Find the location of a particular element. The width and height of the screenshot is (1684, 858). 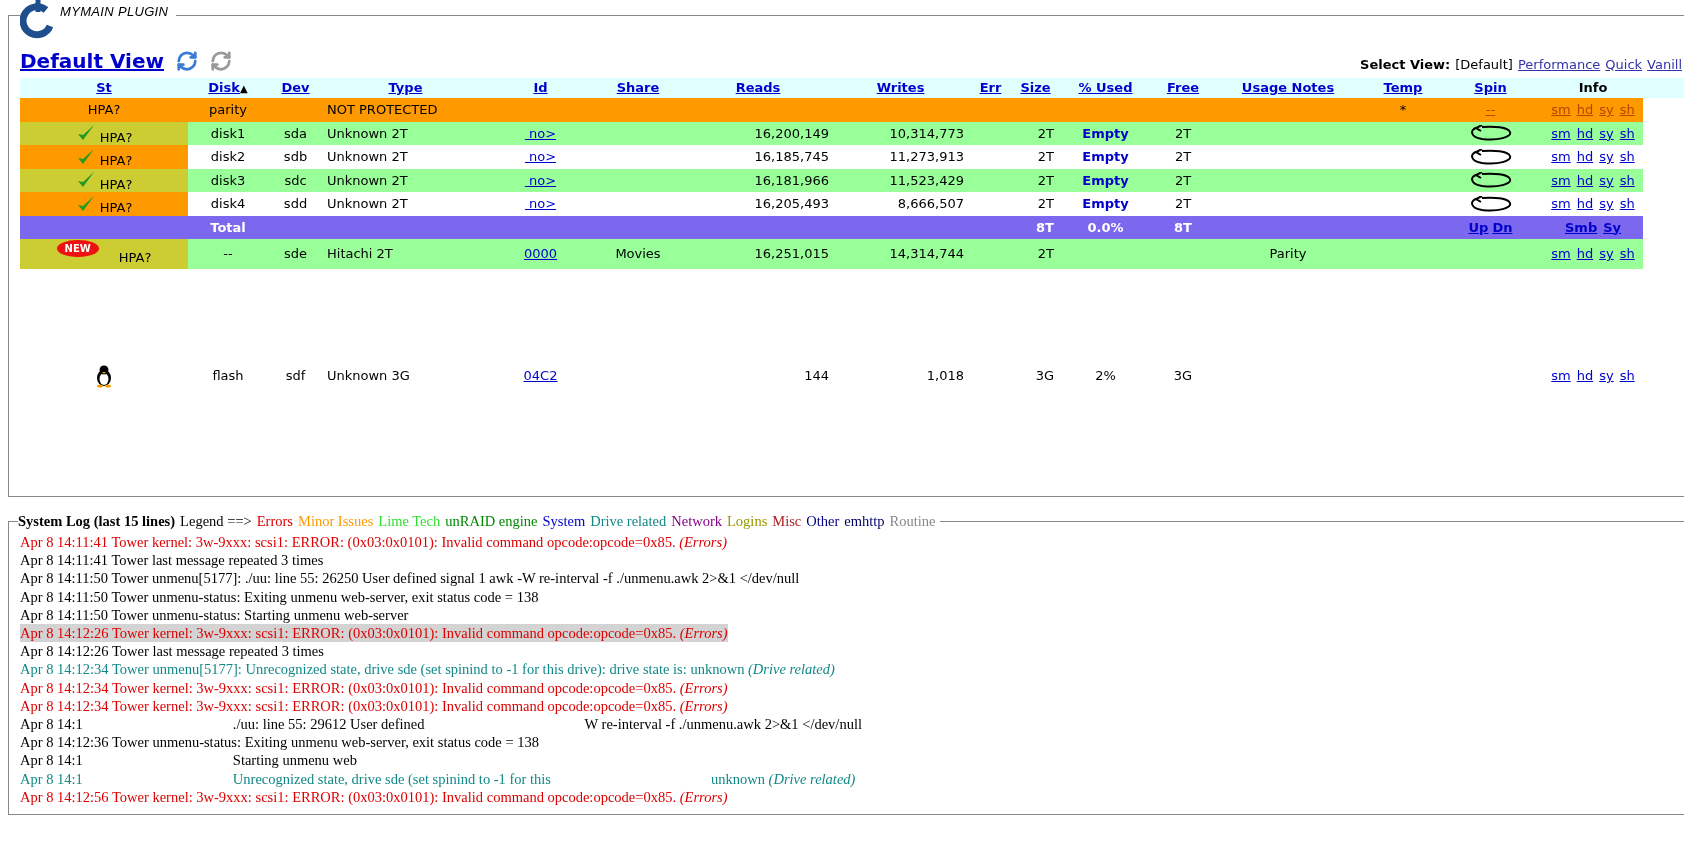

table-cell-text: disk1 is located at coordinates (228, 133).